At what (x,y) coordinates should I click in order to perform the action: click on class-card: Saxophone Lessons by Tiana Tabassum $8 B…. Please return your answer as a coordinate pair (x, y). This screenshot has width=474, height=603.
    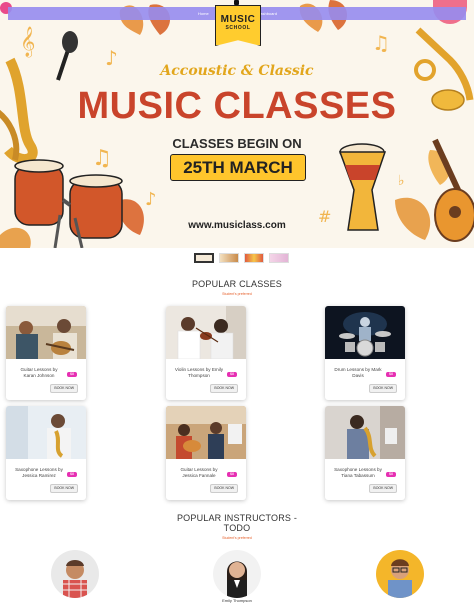
    Looking at the image, I should click on (365, 453).